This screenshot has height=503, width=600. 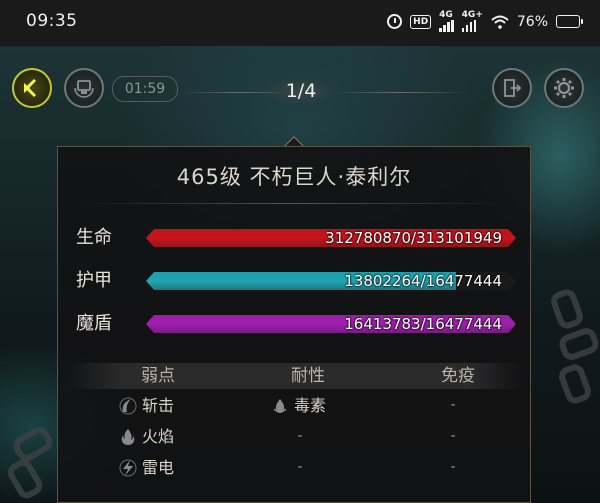 What do you see at coordinates (413, 238) in the screenshot?
I see `hp-value: 312780870/313101949` at bounding box center [413, 238].